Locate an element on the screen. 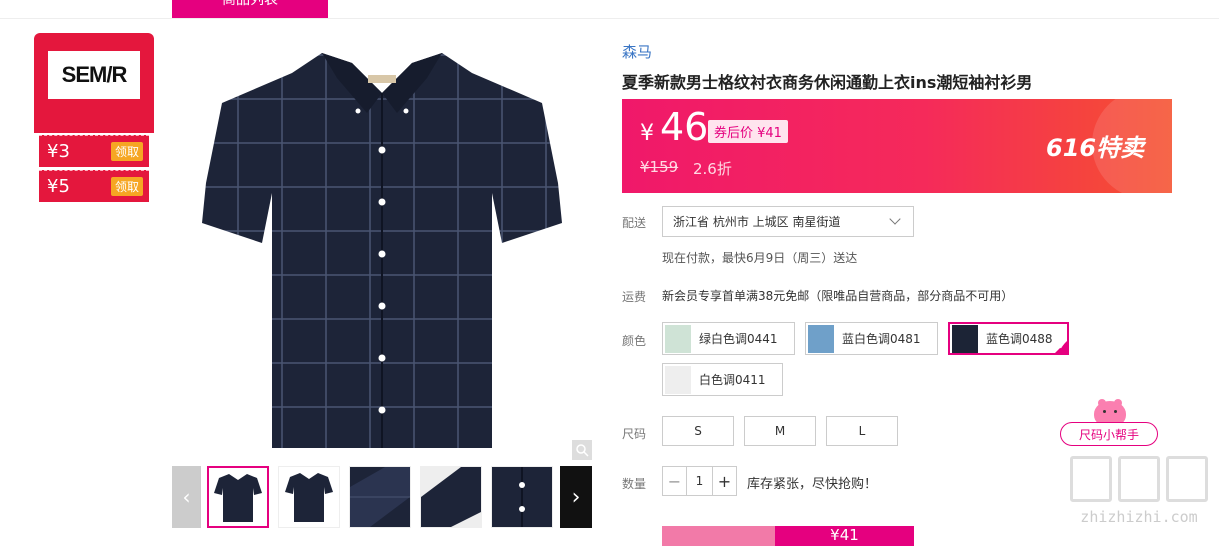 Image resolution: width=1219 pixels, height=546 pixels. brand-logo: SEM/R is located at coordinates (94, 75).